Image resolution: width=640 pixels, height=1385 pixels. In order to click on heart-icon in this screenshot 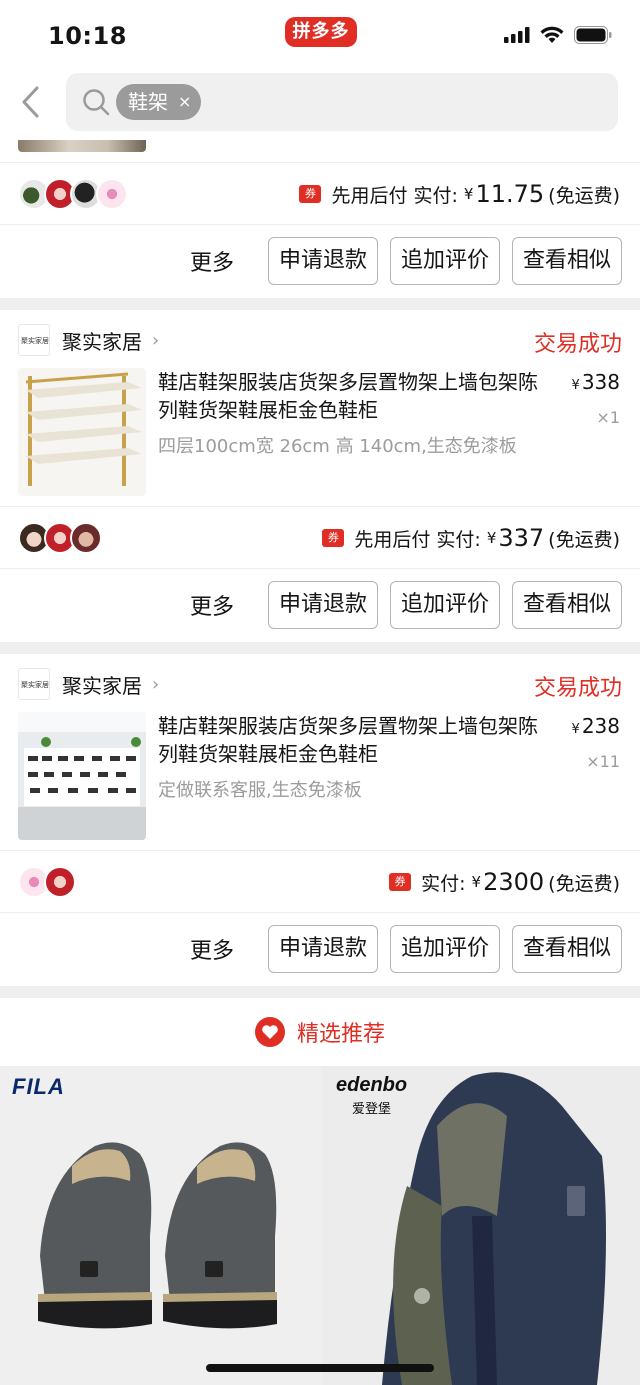, I will do `click(269, 1032)`.